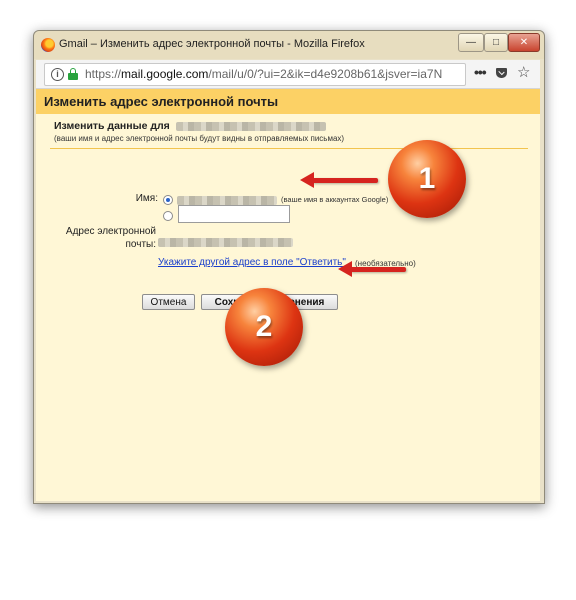  What do you see at coordinates (168, 302) in the screenshot?
I see `cancel-button: Отмена` at bounding box center [168, 302].